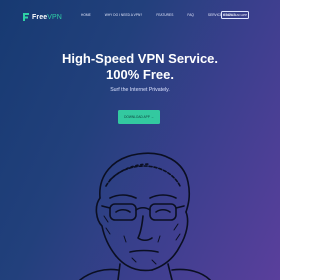 The image size is (320, 280). What do you see at coordinates (54, 17) in the screenshot?
I see `logo-text-light: VPN` at bounding box center [54, 17].